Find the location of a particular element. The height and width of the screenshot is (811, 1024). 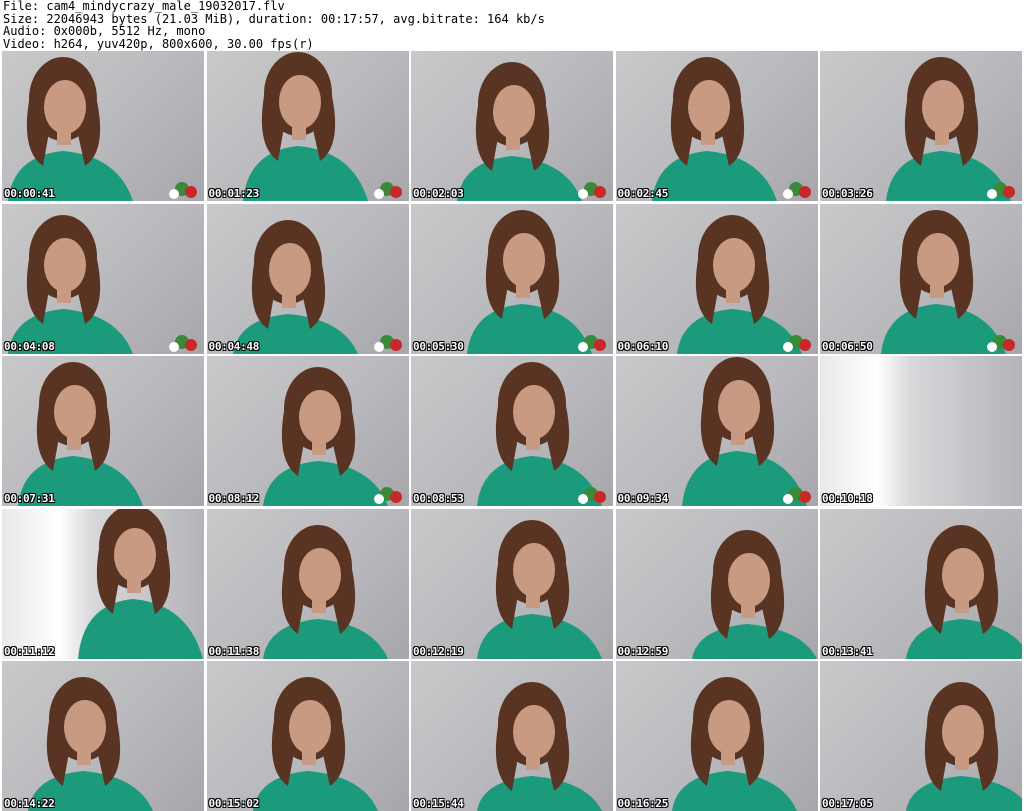

thumbnail-timestamp: 00:12:59 is located at coordinates (643, 651).